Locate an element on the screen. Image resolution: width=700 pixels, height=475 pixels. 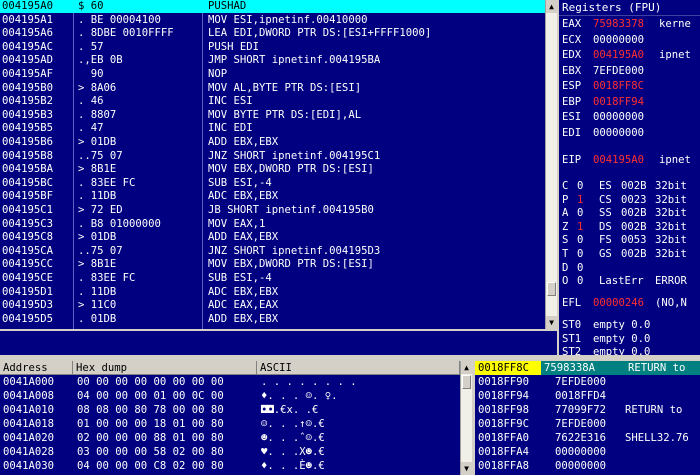
disasm-row: 004195D1 . 11DB ADC EBX,EBX is located at coordinates (272, 292).